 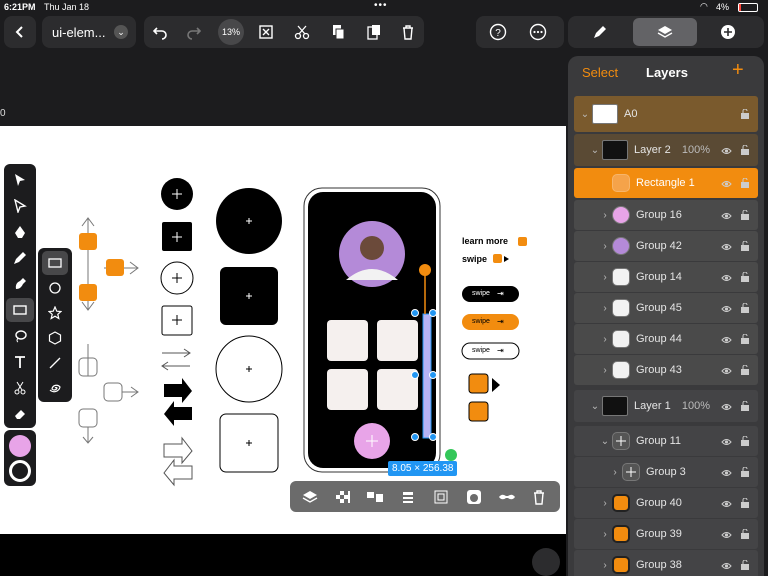 What do you see at coordinates (20, 446) in the screenshot?
I see `fill-color-swatch` at bounding box center [20, 446].